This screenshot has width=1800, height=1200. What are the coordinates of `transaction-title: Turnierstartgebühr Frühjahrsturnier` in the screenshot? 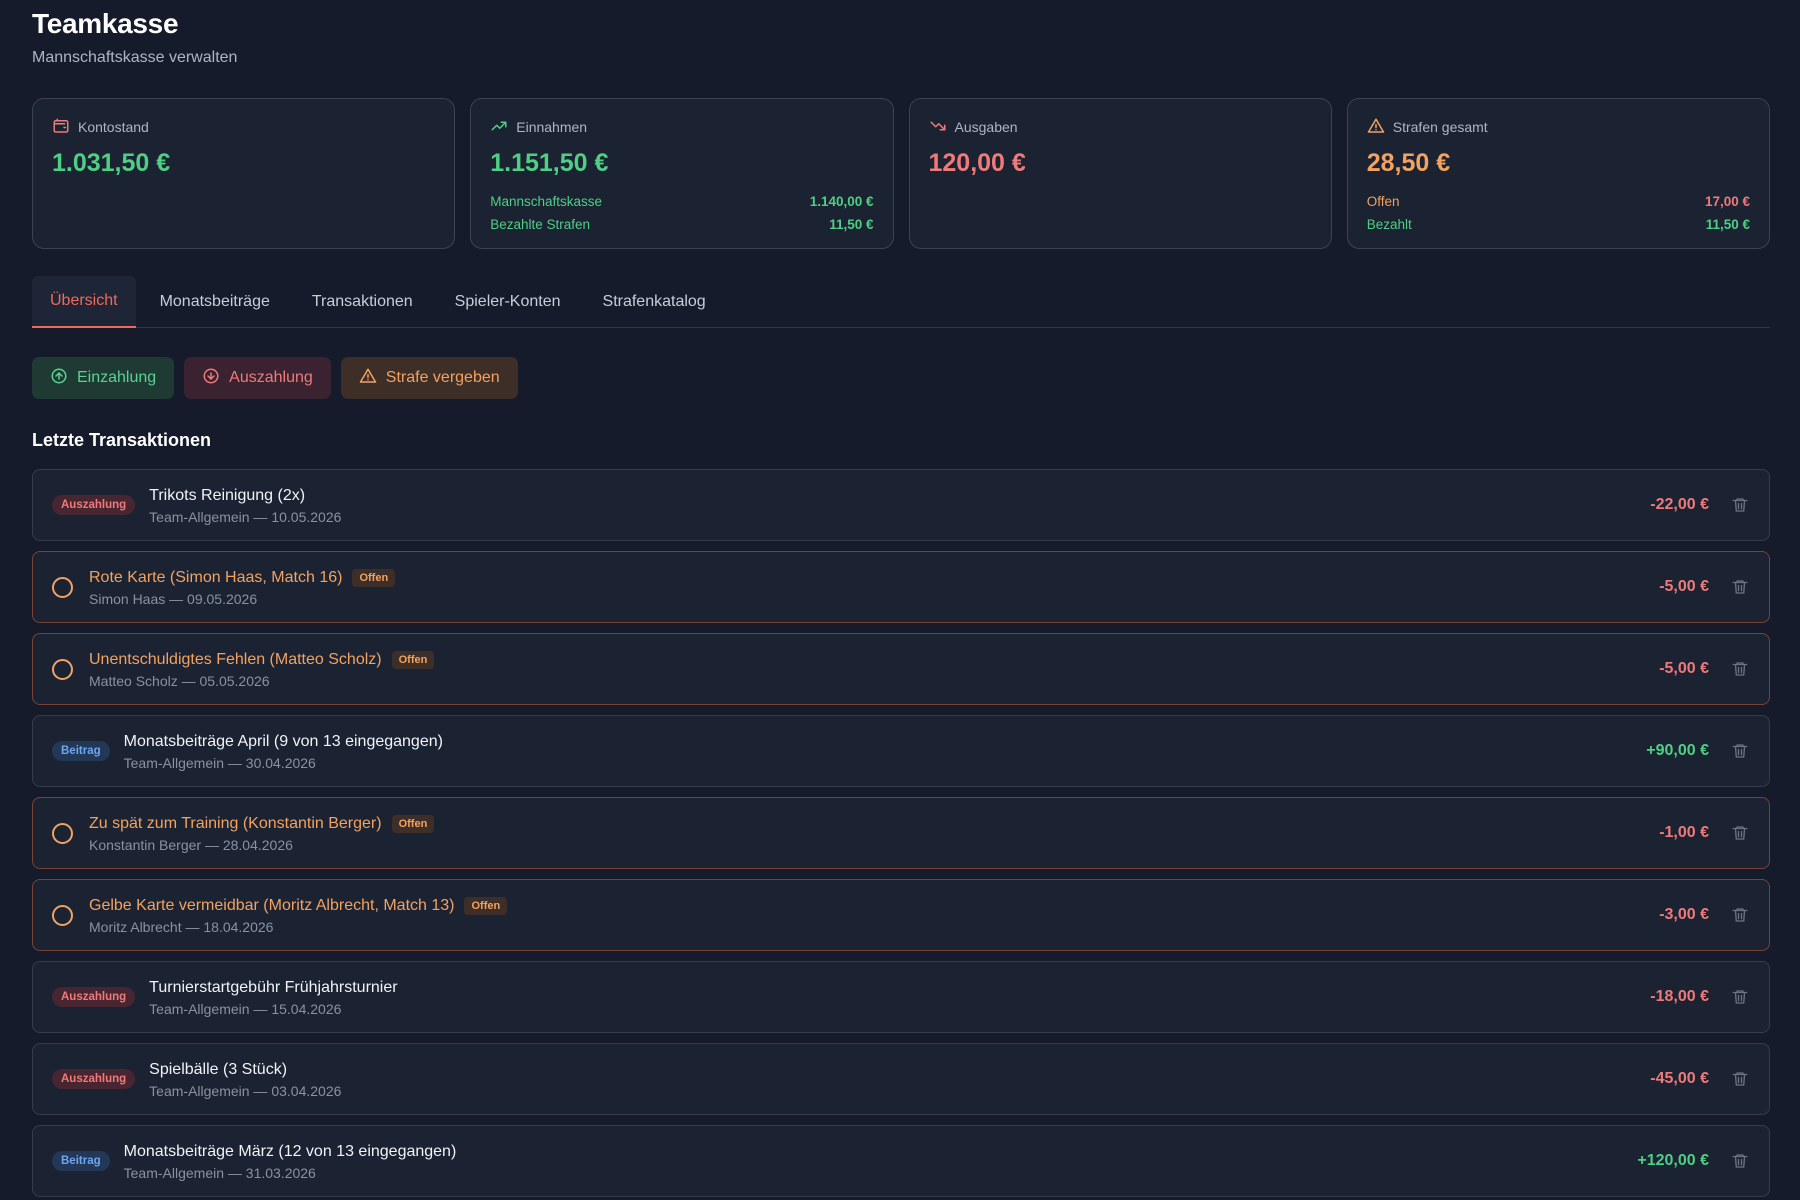 It's located at (273, 987).